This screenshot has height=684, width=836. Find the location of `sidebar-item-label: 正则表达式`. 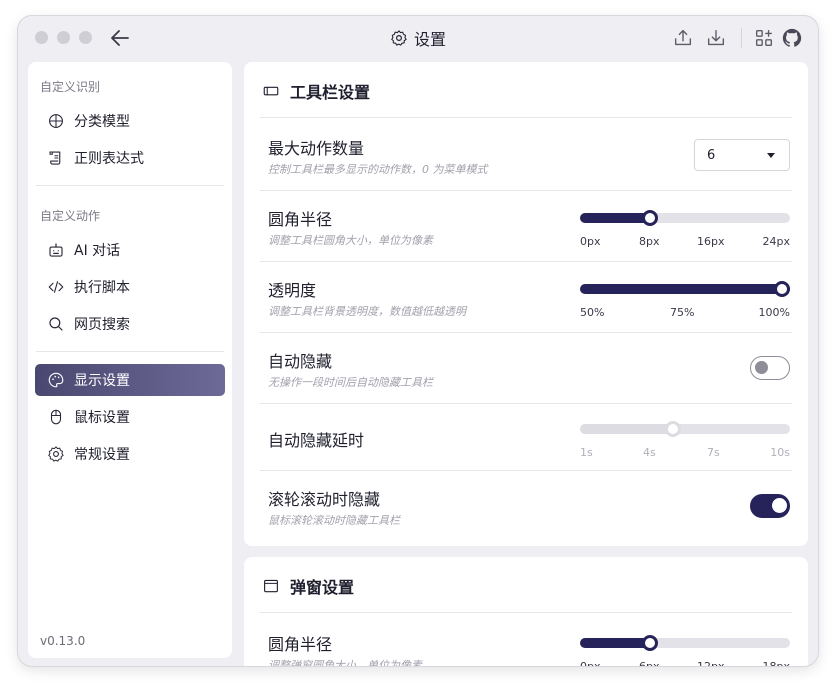

sidebar-item-label: 正则表达式 is located at coordinates (109, 159).